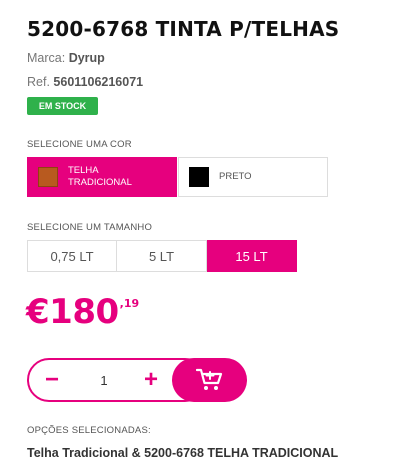 The width and height of the screenshot is (401, 464). Describe the element at coordinates (235, 176) in the screenshot. I see `color-option-label: PRETO` at that location.